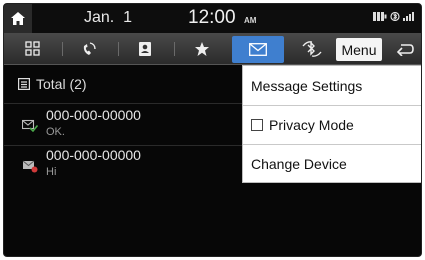 The image size is (425, 260). Describe the element at coordinates (380, 16) in the screenshot. I see `battery-icon` at that location.